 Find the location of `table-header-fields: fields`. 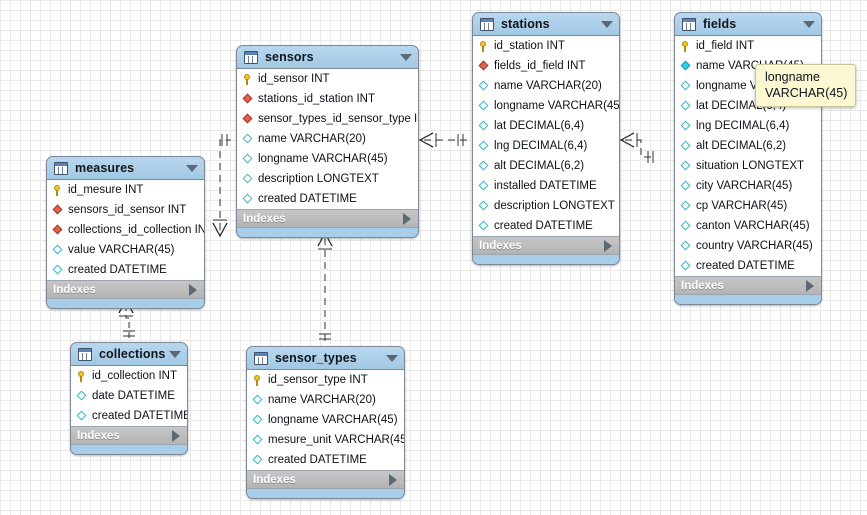

table-header-fields: fields is located at coordinates (748, 24).